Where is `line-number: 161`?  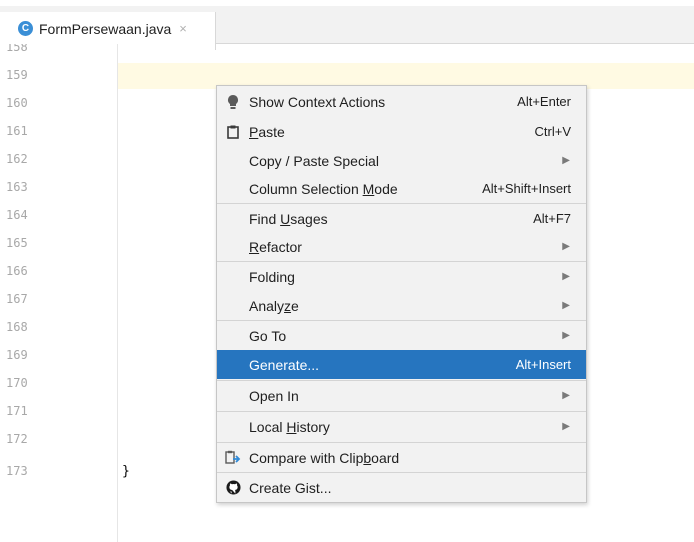
line-number: 161 is located at coordinates (17, 131).